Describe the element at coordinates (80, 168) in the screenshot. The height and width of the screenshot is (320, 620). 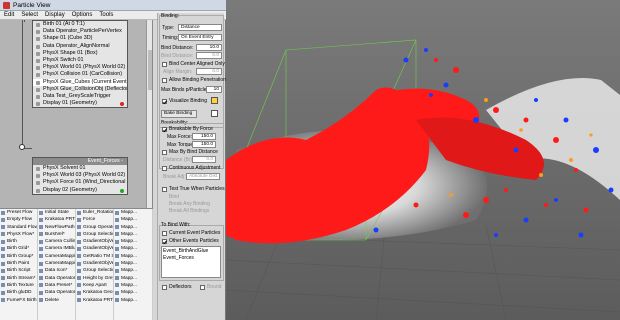
I see `operator-row: PhysX Solvent 01` at that location.